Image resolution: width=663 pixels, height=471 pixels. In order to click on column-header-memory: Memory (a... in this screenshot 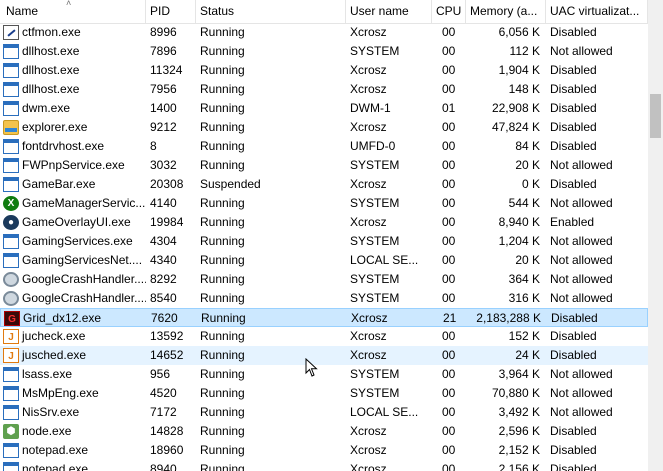, I will do `click(506, 11)`.